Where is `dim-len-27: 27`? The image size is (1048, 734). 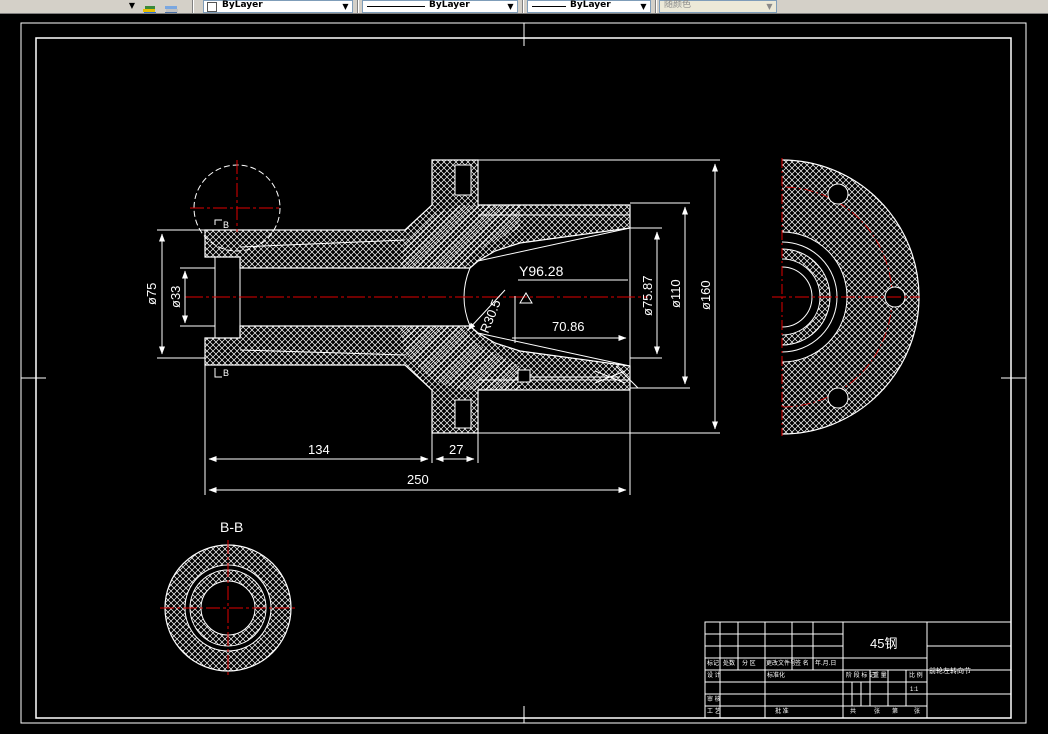 dim-len-27: 27 is located at coordinates (456, 449).